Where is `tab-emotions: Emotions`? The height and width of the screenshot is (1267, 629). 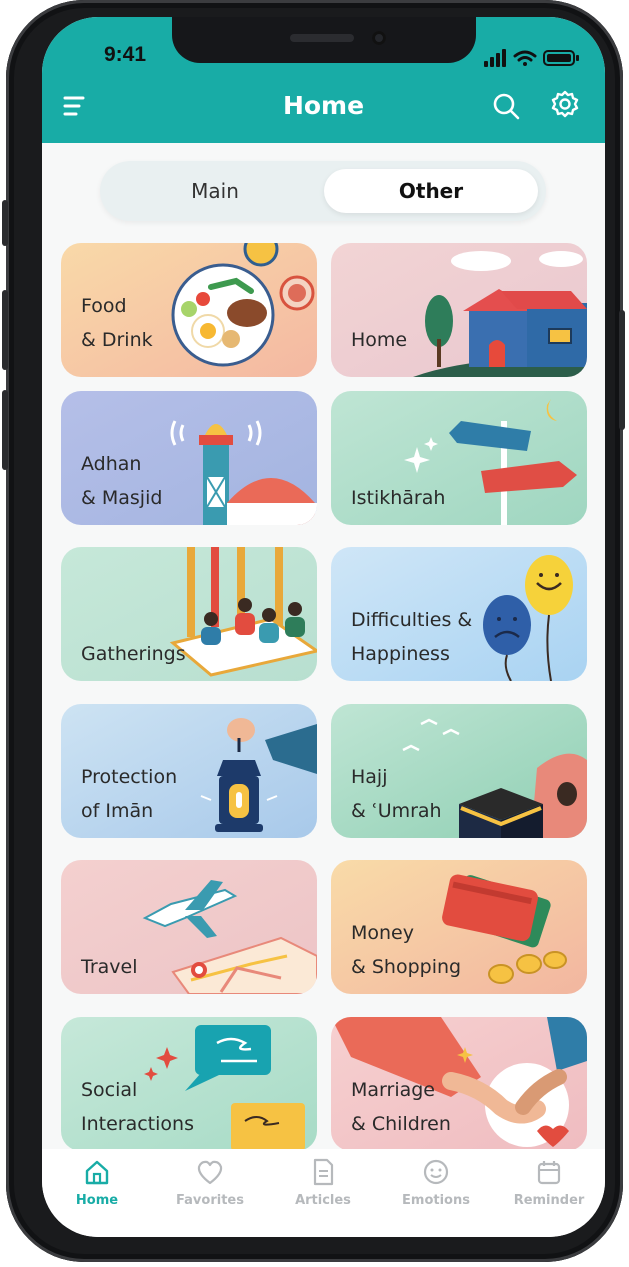 tab-emotions: Emotions is located at coordinates (436, 1192).